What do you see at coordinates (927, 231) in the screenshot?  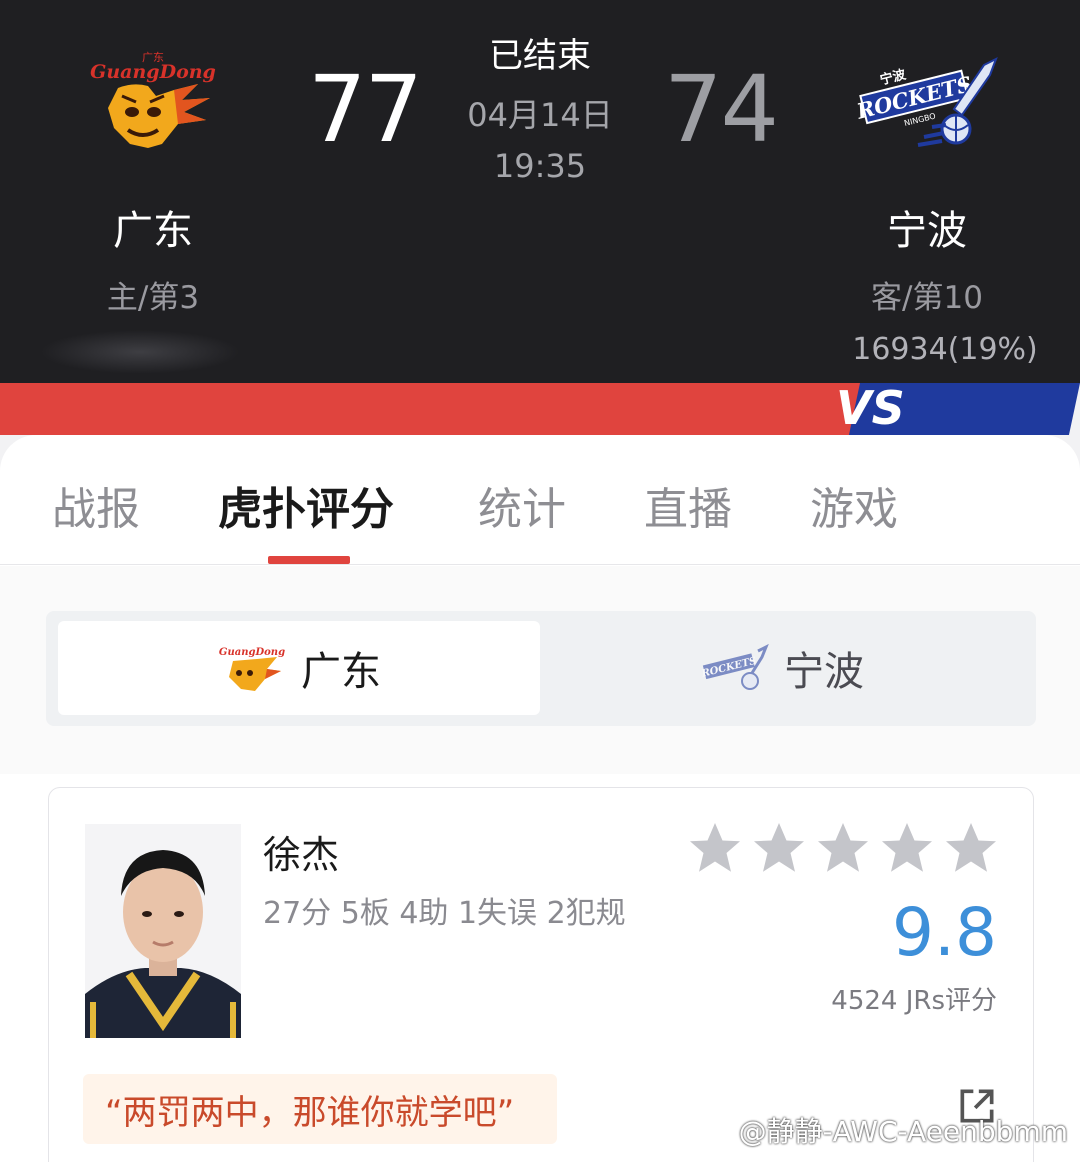 I see `away-team-name: 宁波` at bounding box center [927, 231].